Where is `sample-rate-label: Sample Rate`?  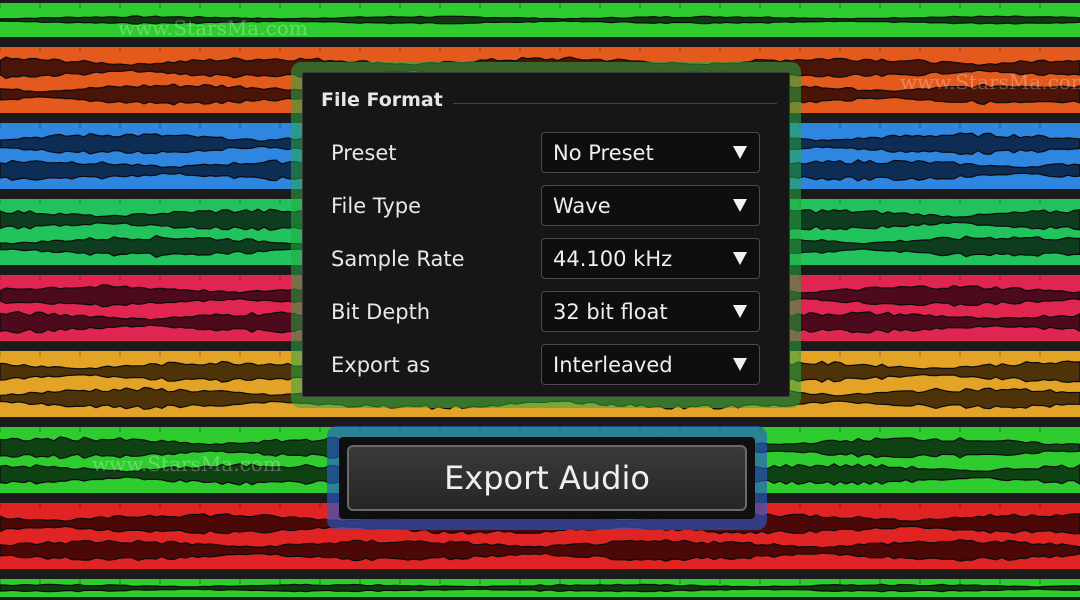 sample-rate-label: Sample Rate is located at coordinates (398, 259).